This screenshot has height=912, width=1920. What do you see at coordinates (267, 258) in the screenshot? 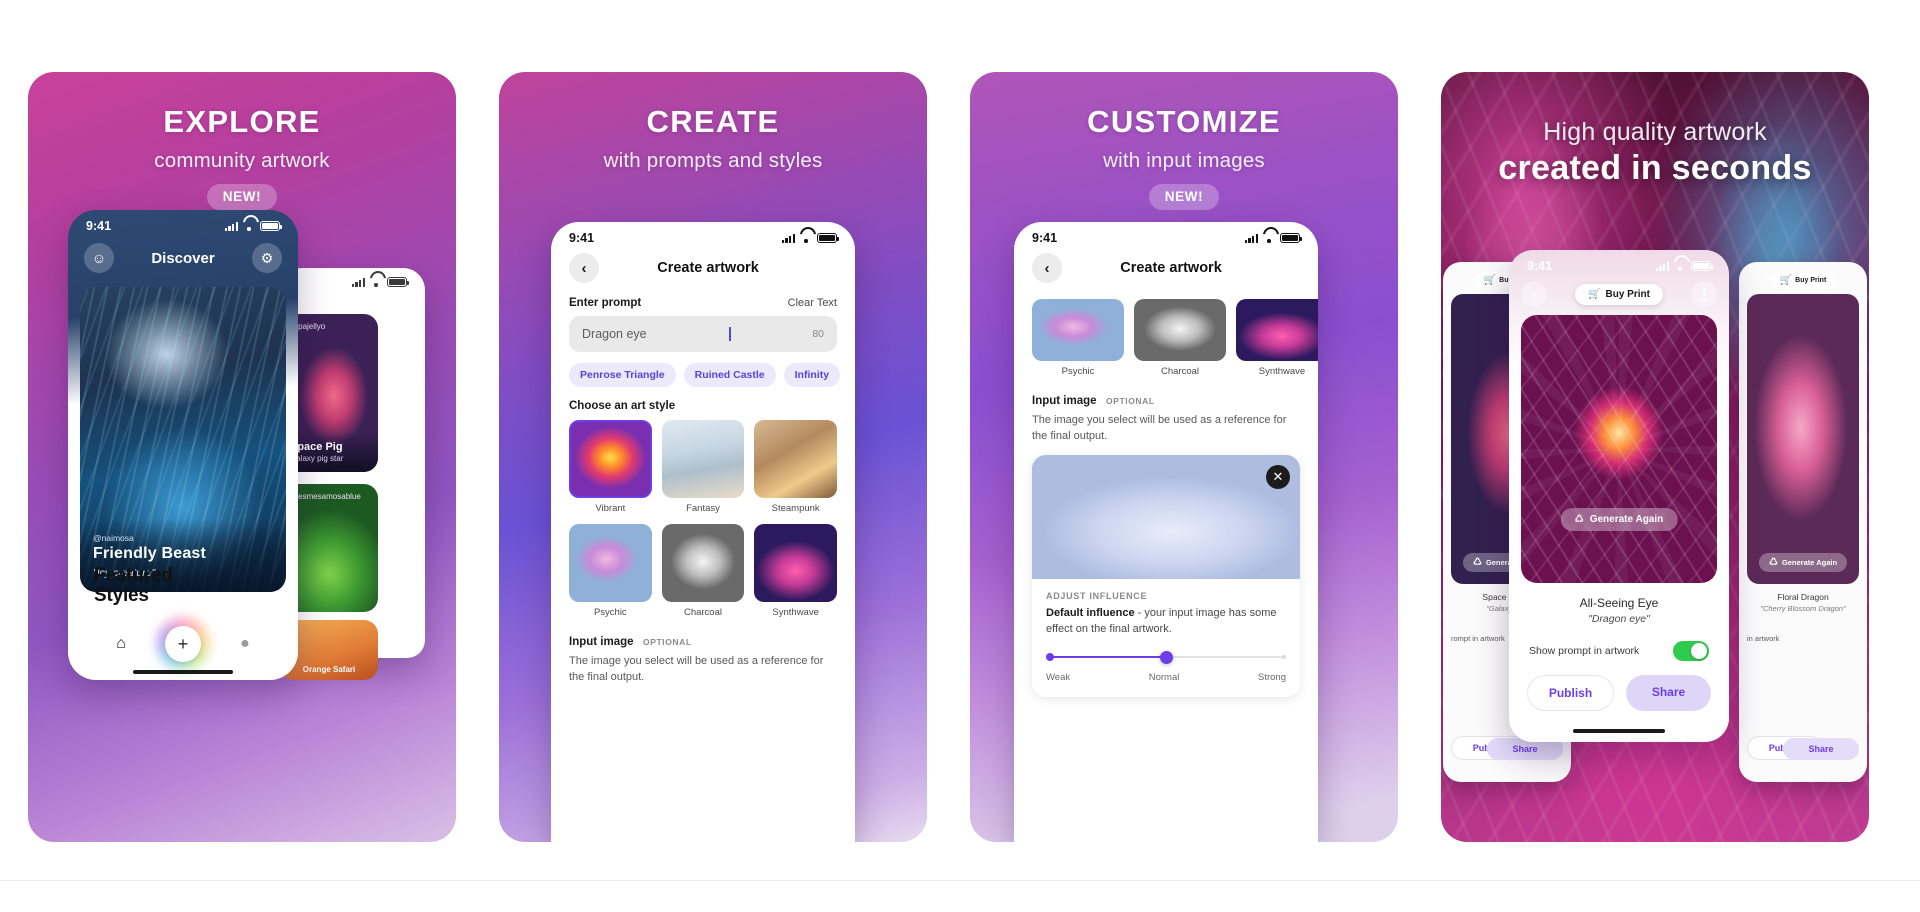
I see `gear-icon: ⚙` at bounding box center [267, 258].